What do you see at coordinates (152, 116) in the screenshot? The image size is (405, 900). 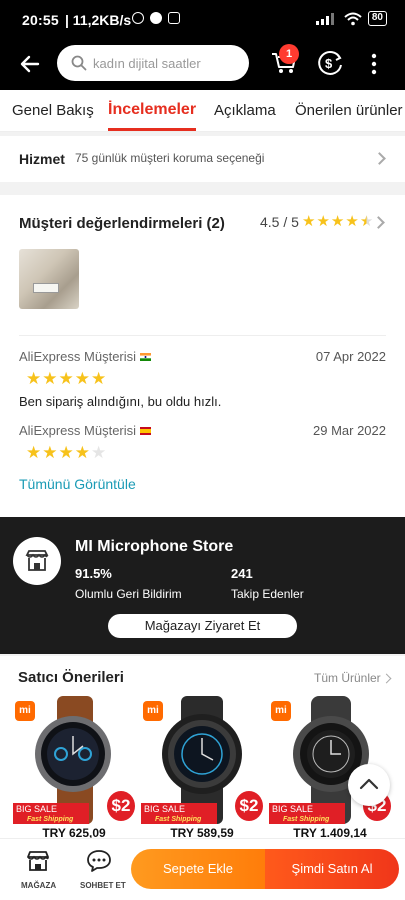 I see `tab-reviews: İncelemeler` at bounding box center [152, 116].